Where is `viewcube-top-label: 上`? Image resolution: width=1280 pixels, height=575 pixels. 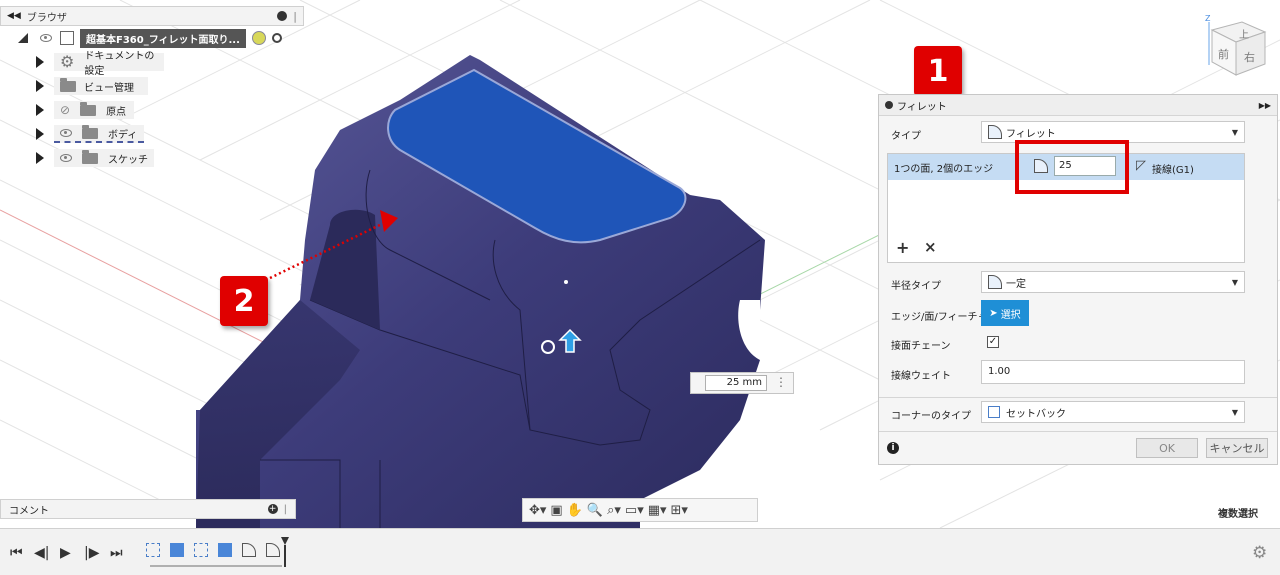 viewcube-top-label: 上 is located at coordinates (1244, 33).